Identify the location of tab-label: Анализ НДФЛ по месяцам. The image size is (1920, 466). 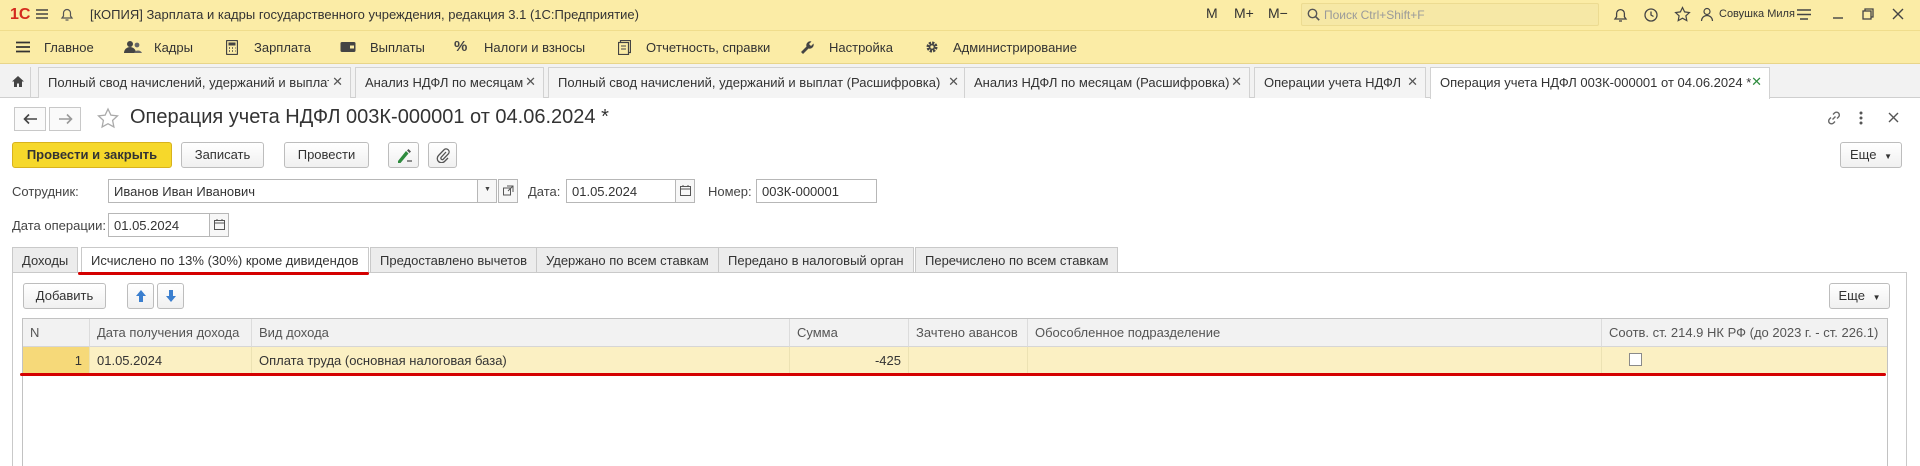
(444, 82).